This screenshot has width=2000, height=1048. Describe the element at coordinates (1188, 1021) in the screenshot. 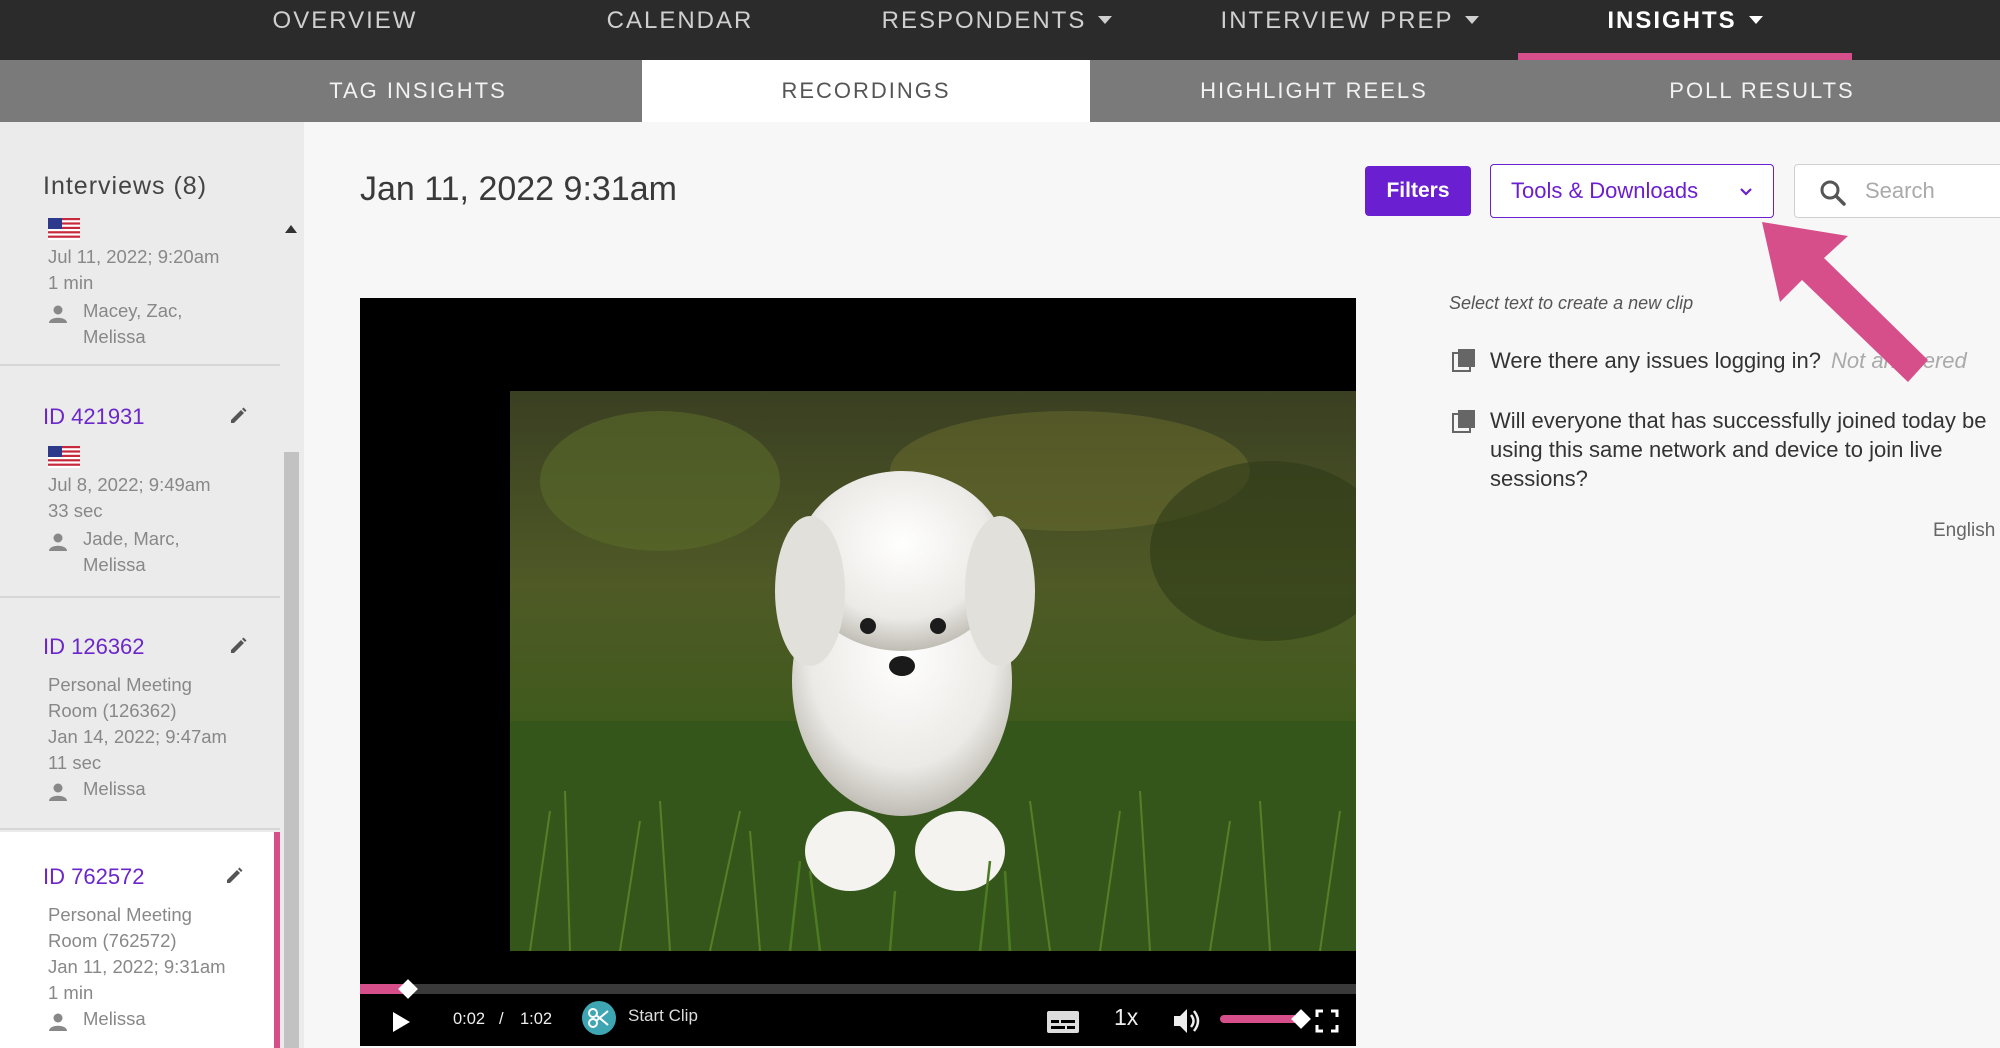

I see `volume-icon` at that location.